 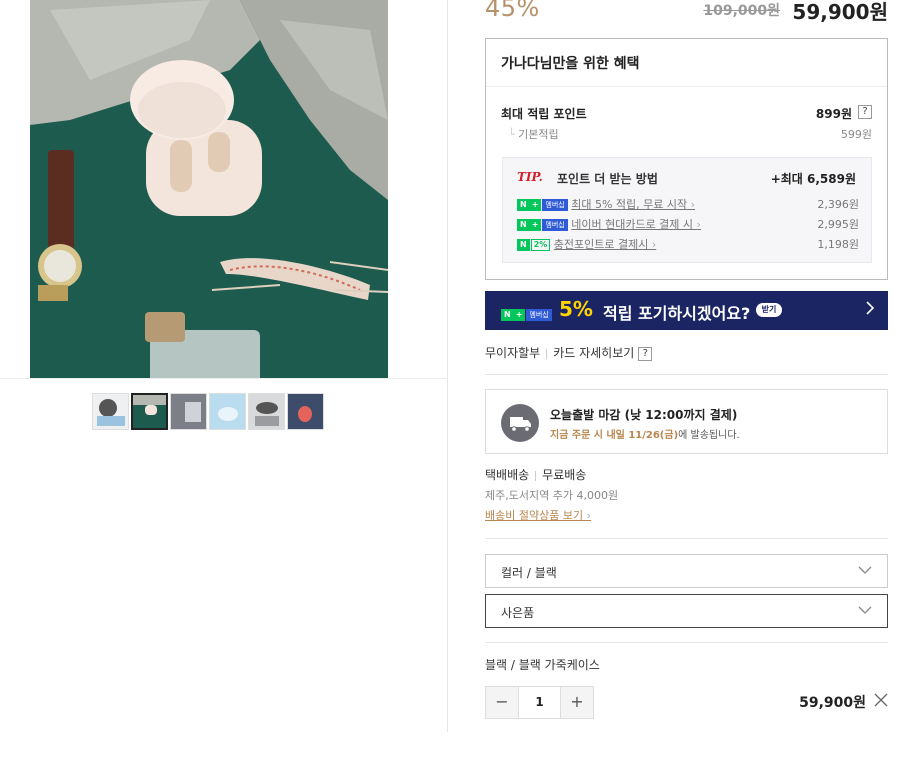 What do you see at coordinates (533, 134) in the screenshot?
I see `base-points-label: 기본적립` at bounding box center [533, 134].